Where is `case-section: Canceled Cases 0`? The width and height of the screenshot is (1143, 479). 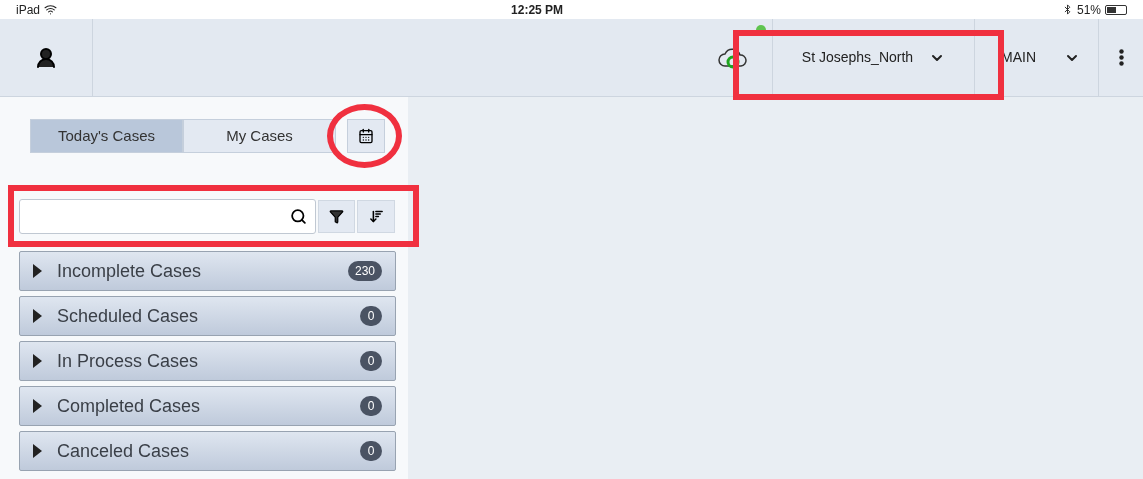
case-section: Canceled Cases 0 is located at coordinates (207, 451).